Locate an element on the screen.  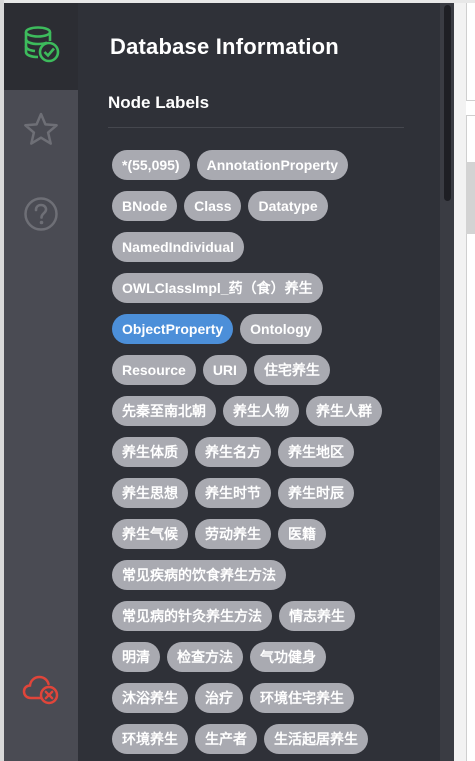
node-label-pill: 常见疾病的饮食养生方法 is located at coordinates (199, 575).